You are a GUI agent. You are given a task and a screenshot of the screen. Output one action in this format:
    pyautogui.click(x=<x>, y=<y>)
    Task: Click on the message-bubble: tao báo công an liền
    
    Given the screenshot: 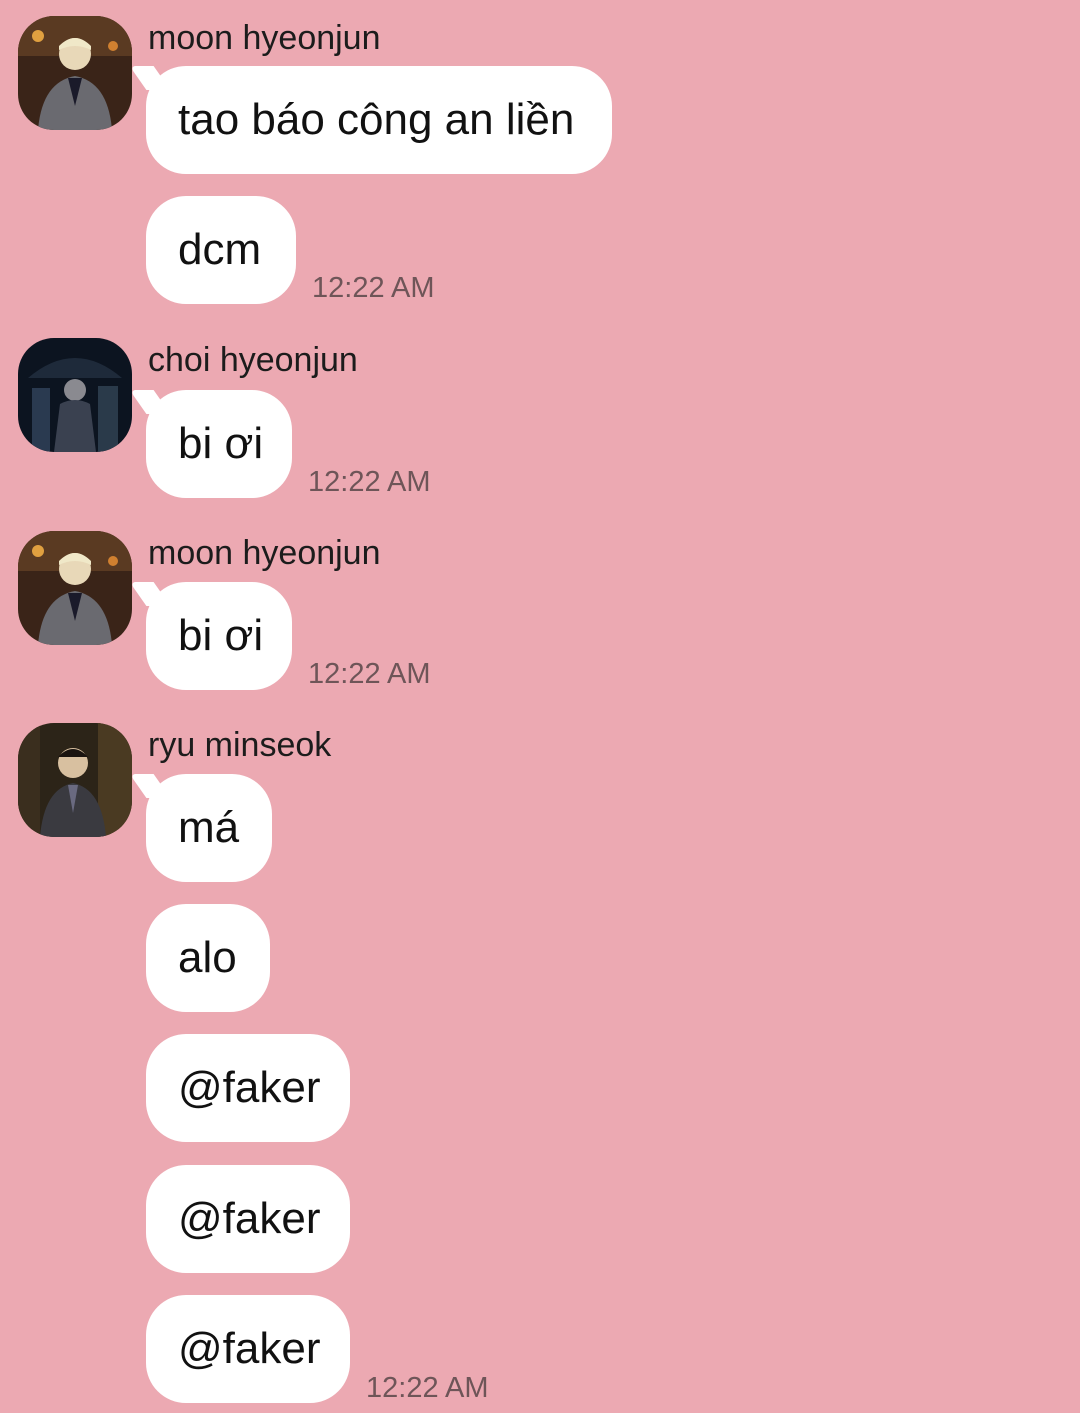 What is the action you would take?
    pyautogui.click(x=379, y=120)
    